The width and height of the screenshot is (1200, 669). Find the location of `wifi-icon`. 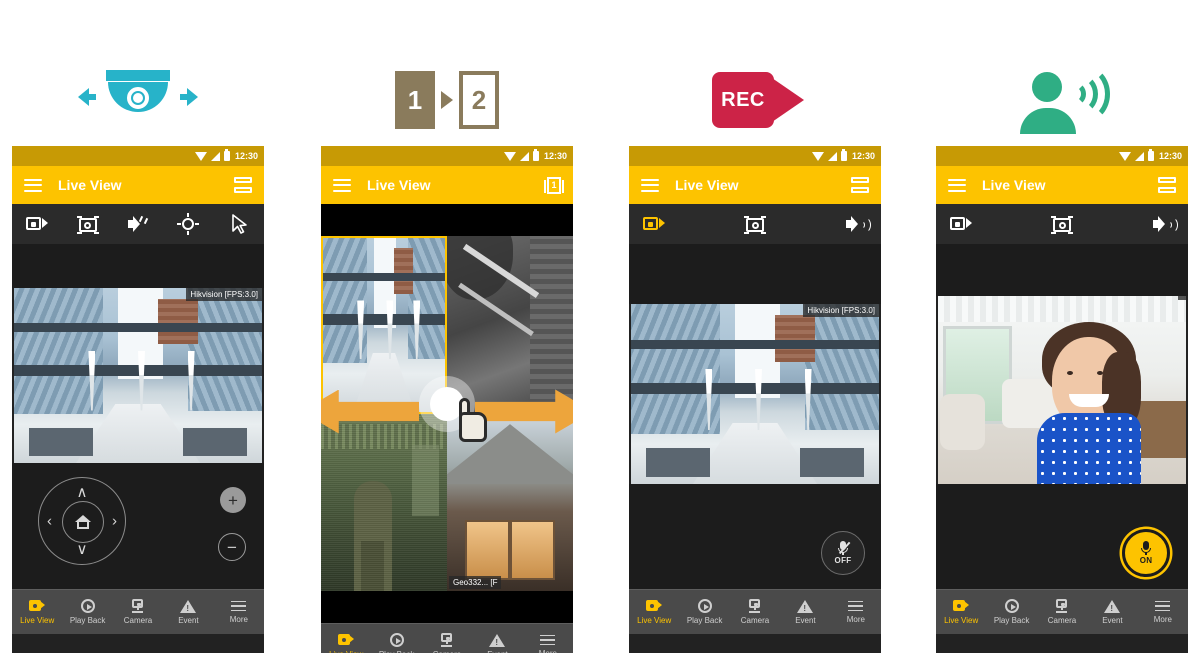

wifi-icon is located at coordinates (1124, 156).